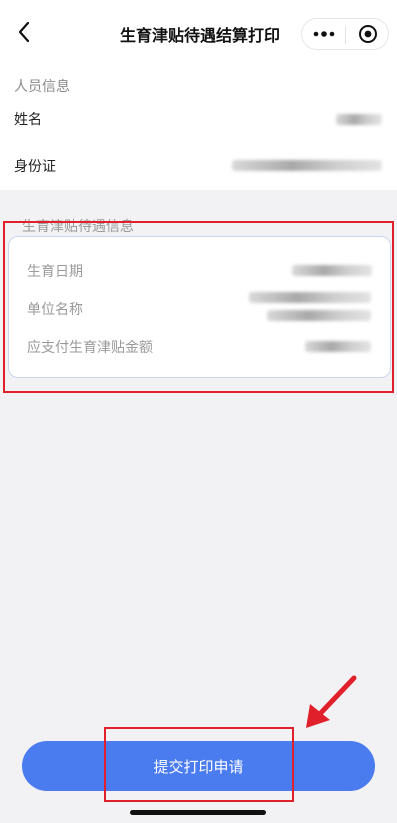 Image resolution: width=397 pixels, height=823 pixels. I want to click on more-dots-icon, so click(323, 34).